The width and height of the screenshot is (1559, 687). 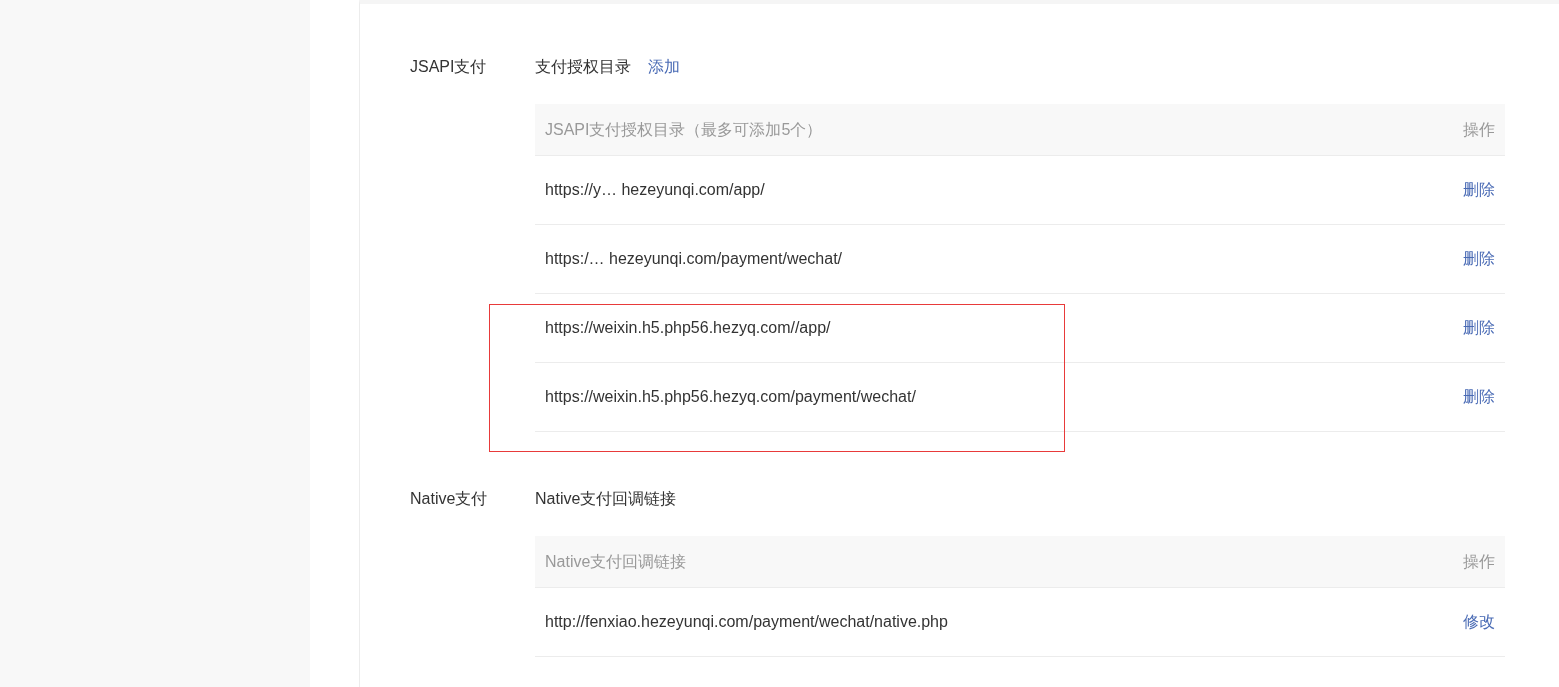 I want to click on column-header: JSAPI支付授权目录（最多可添加5个）, so click(x=684, y=129).